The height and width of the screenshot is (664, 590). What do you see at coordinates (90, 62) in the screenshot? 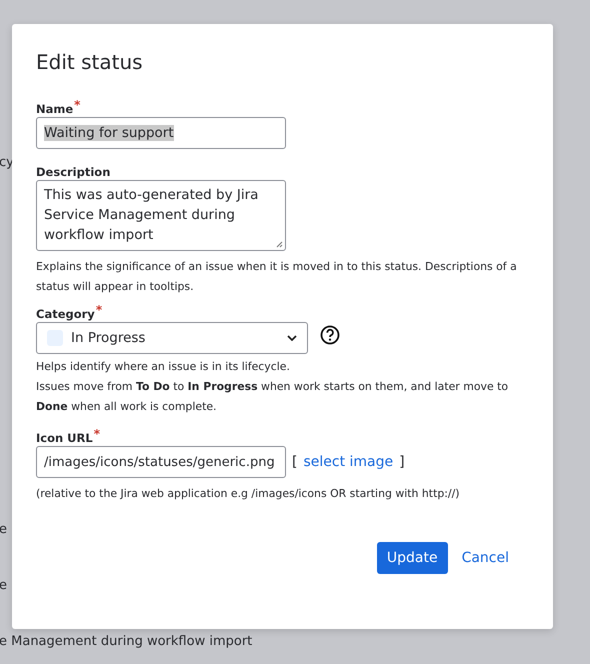
I see `dialog-title: Edit status` at bounding box center [90, 62].